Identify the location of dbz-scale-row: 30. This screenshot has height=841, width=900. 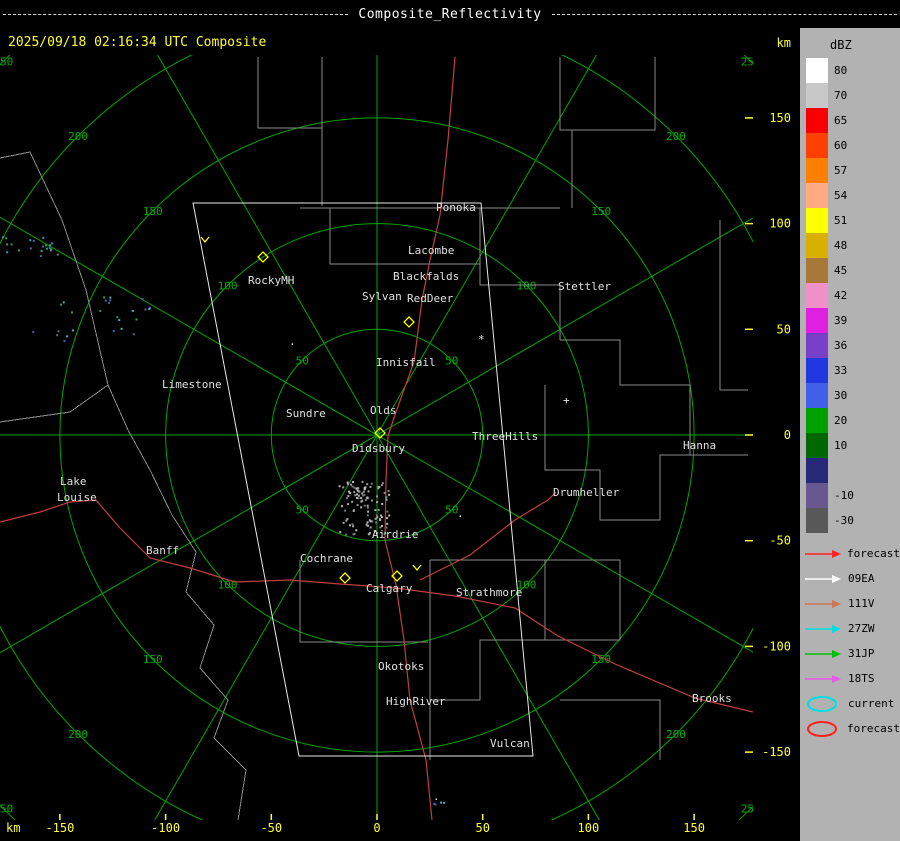
(850, 395).